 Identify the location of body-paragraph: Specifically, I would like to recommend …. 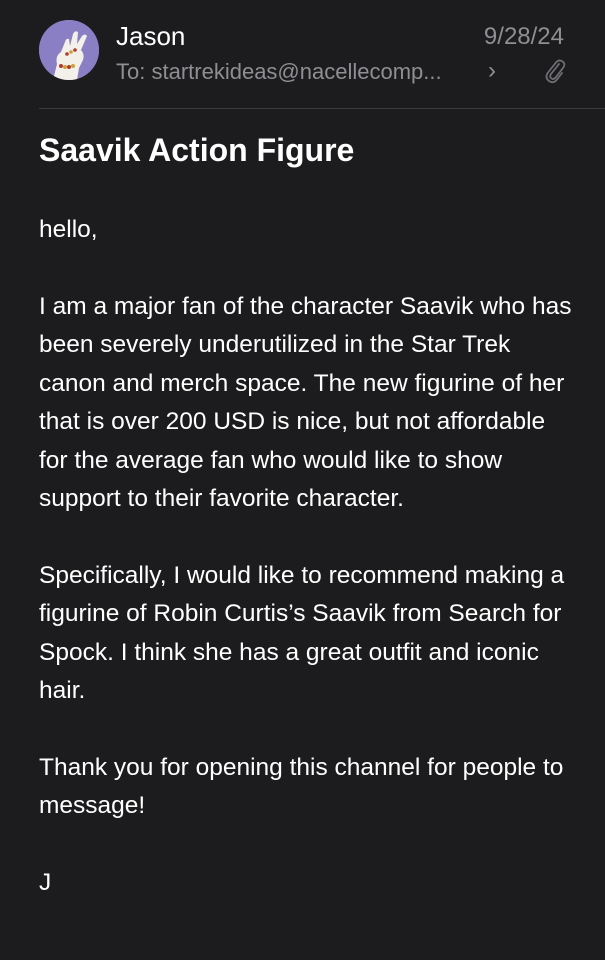
(302, 633).